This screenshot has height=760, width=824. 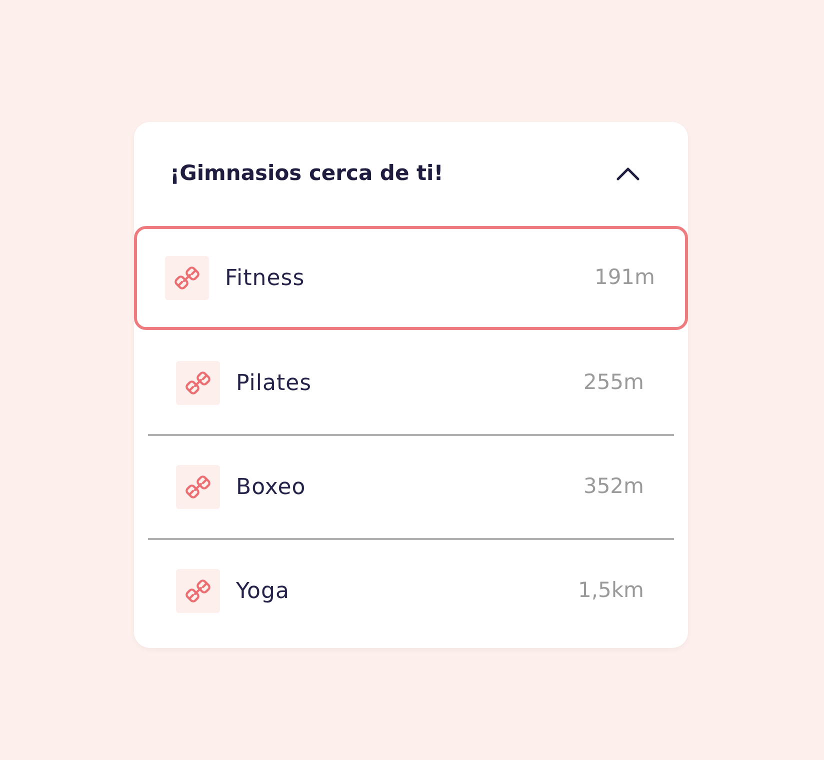 What do you see at coordinates (271, 488) in the screenshot?
I see `gym-name: Boxeo` at bounding box center [271, 488].